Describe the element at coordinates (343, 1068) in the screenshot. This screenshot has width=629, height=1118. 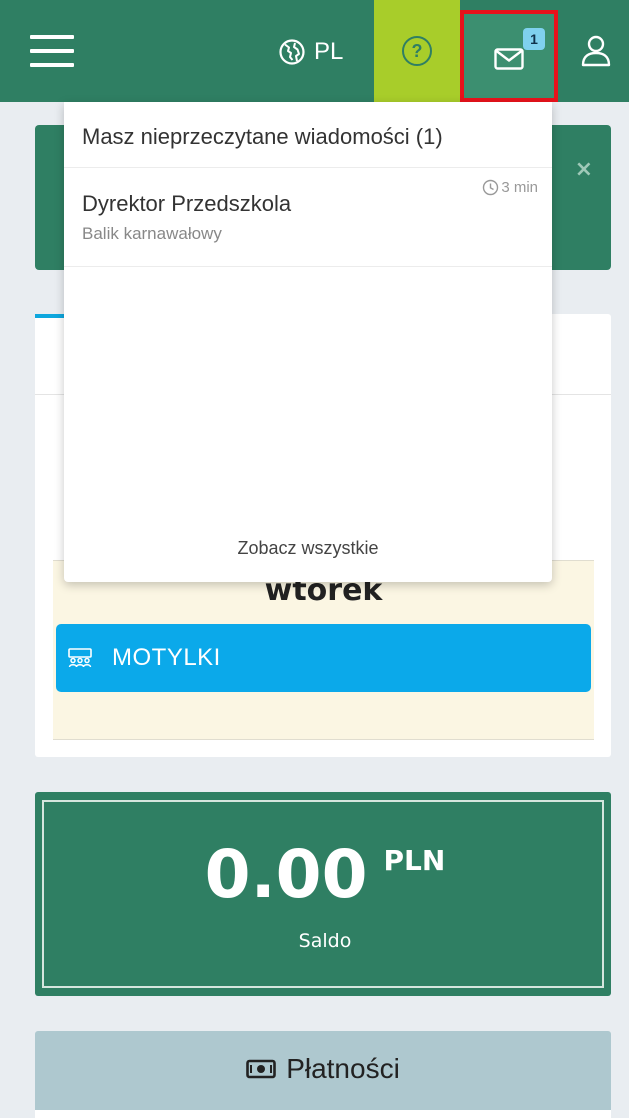
I see `payments-label: Płatności` at that location.